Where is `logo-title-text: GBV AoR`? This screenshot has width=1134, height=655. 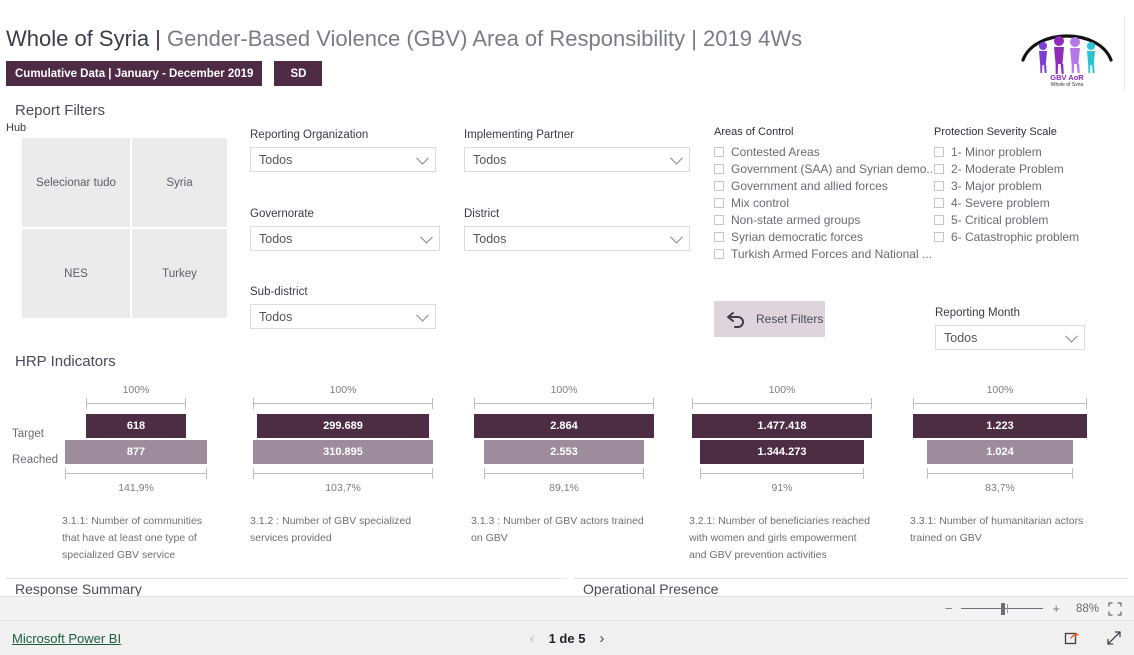 logo-title-text: GBV AoR is located at coordinates (1067, 77).